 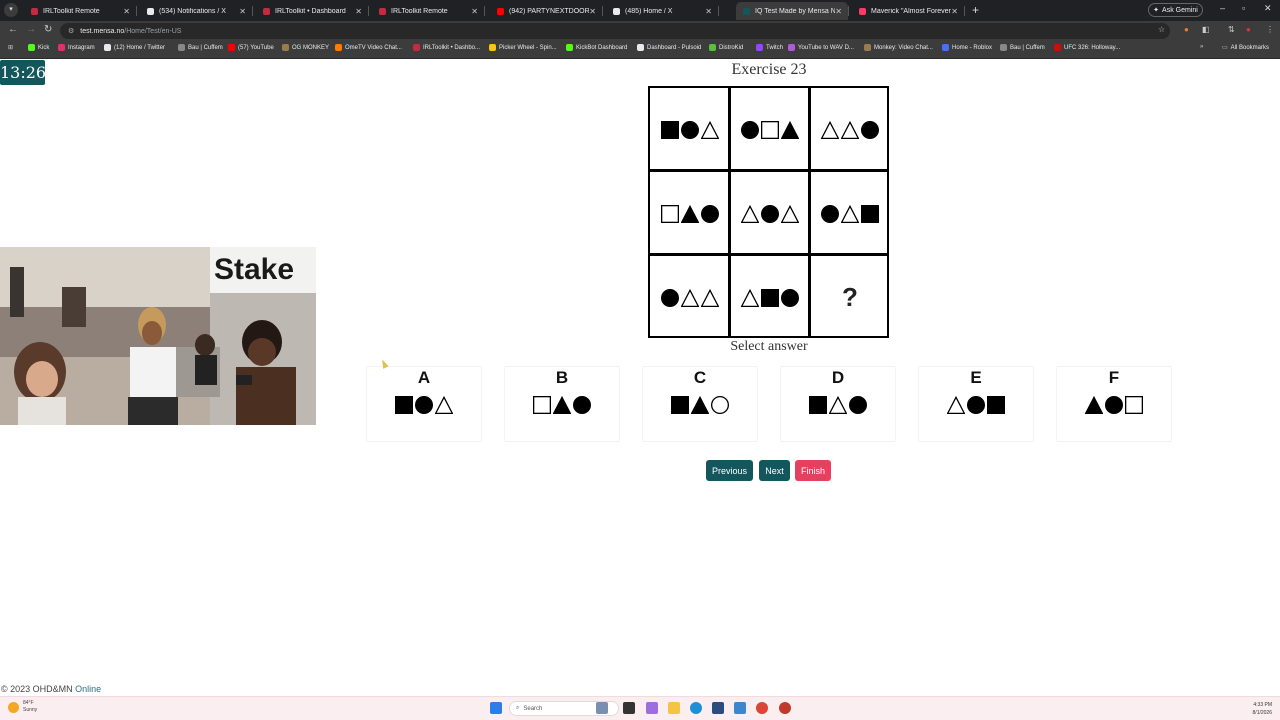 What do you see at coordinates (813, 470) in the screenshot?
I see `finish-button: Finish` at bounding box center [813, 470].